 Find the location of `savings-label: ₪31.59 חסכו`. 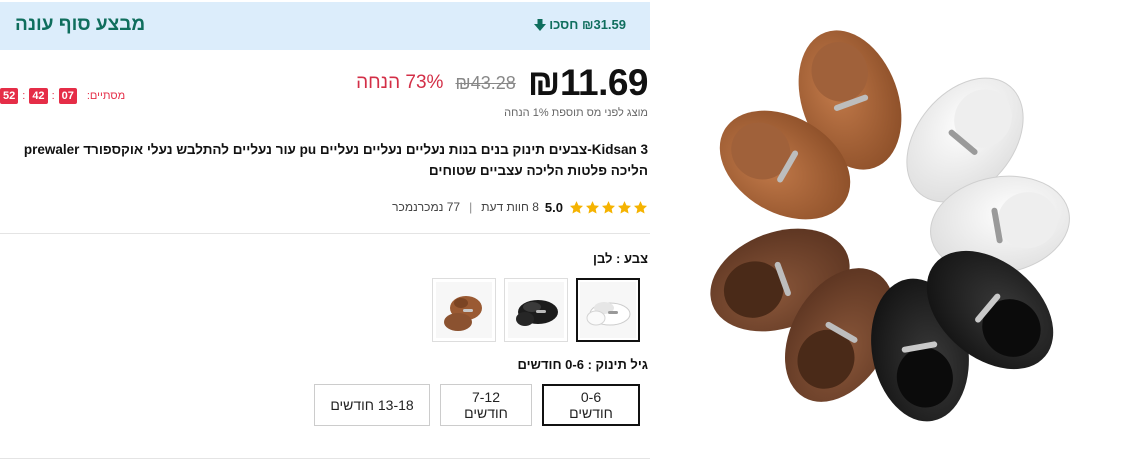

savings-label: ₪31.59 חסכו is located at coordinates (579, 24).